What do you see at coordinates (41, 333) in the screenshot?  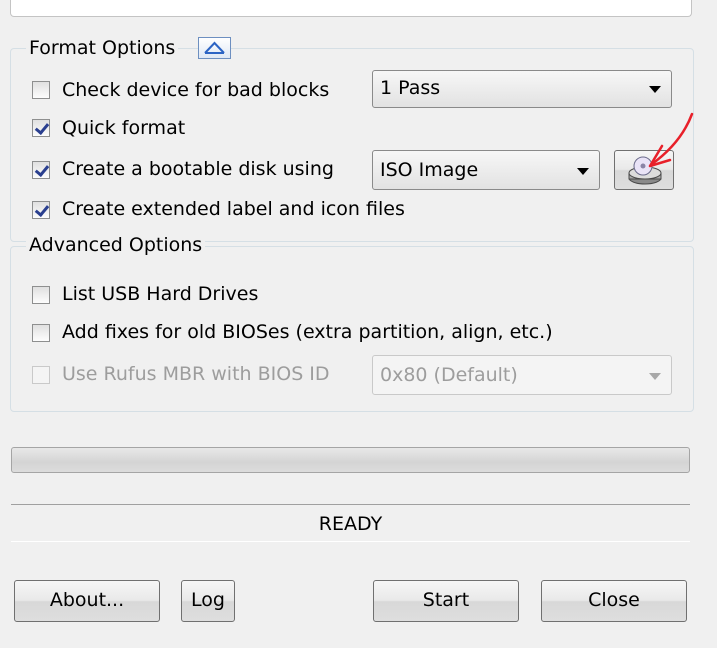 I see `old-bios-checkbox` at bounding box center [41, 333].